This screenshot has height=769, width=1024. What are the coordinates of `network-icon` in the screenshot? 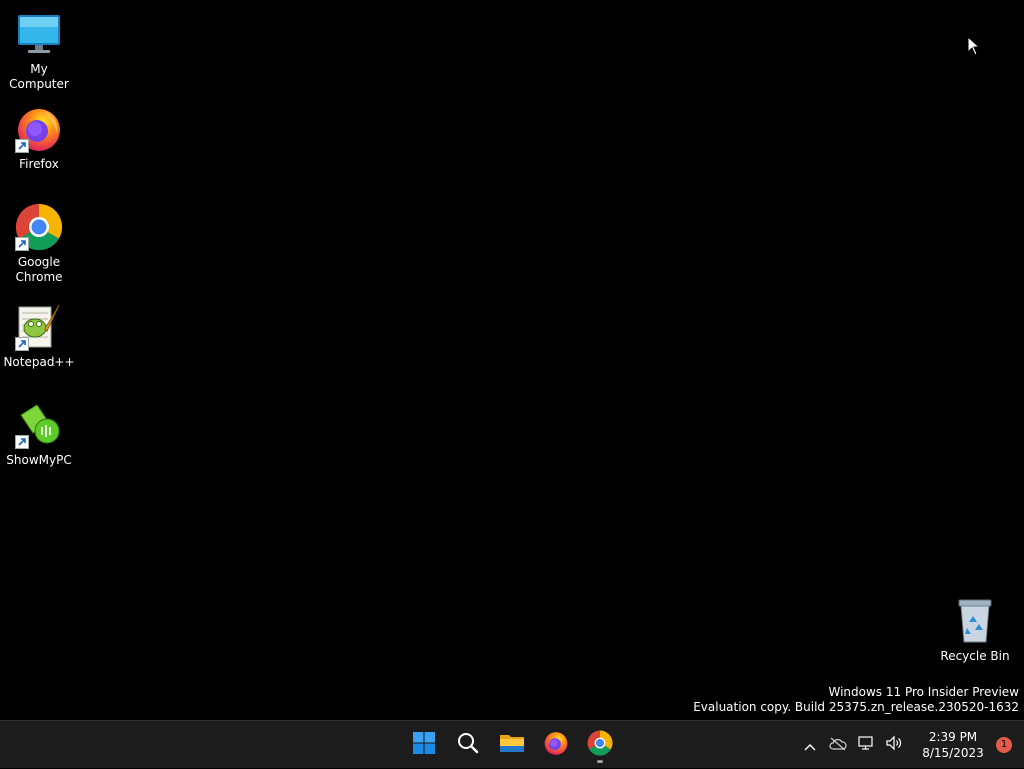 It's located at (866, 745).